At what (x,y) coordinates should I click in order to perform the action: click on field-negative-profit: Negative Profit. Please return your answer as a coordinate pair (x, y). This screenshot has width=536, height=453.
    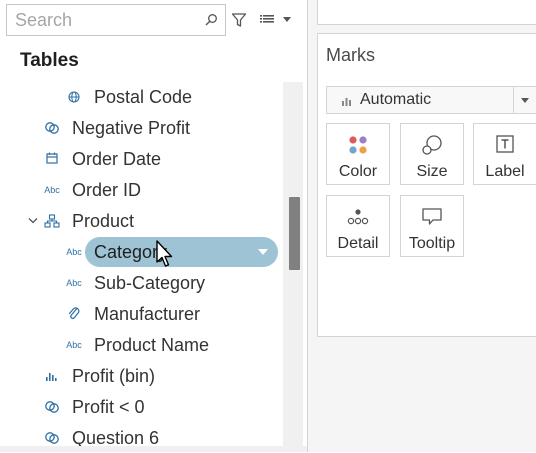
    Looking at the image, I should click on (140, 128).